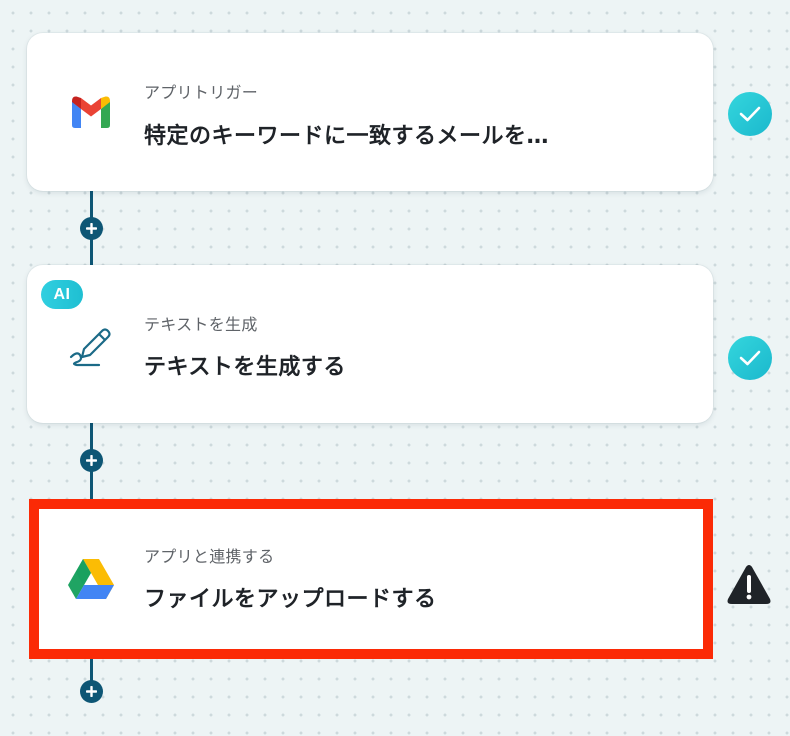 This screenshot has width=790, height=736. What do you see at coordinates (91, 112) in the screenshot?
I see `gmail-icon` at bounding box center [91, 112].